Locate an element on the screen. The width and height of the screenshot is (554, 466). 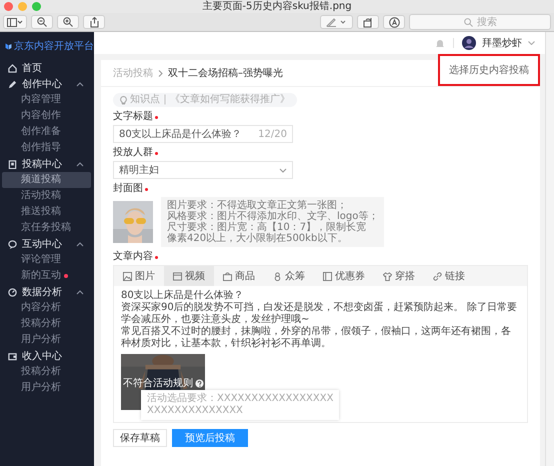
cover-requirements: 图片要求：不得选取文章正文第一张图； 风格要求：图片不得添加水印、文字、logo等； 尺寸要求：图片宽：高【10：7】，限制长宽 像素420以上，大小限制在500kb以下。 is located at coordinates (272, 222).